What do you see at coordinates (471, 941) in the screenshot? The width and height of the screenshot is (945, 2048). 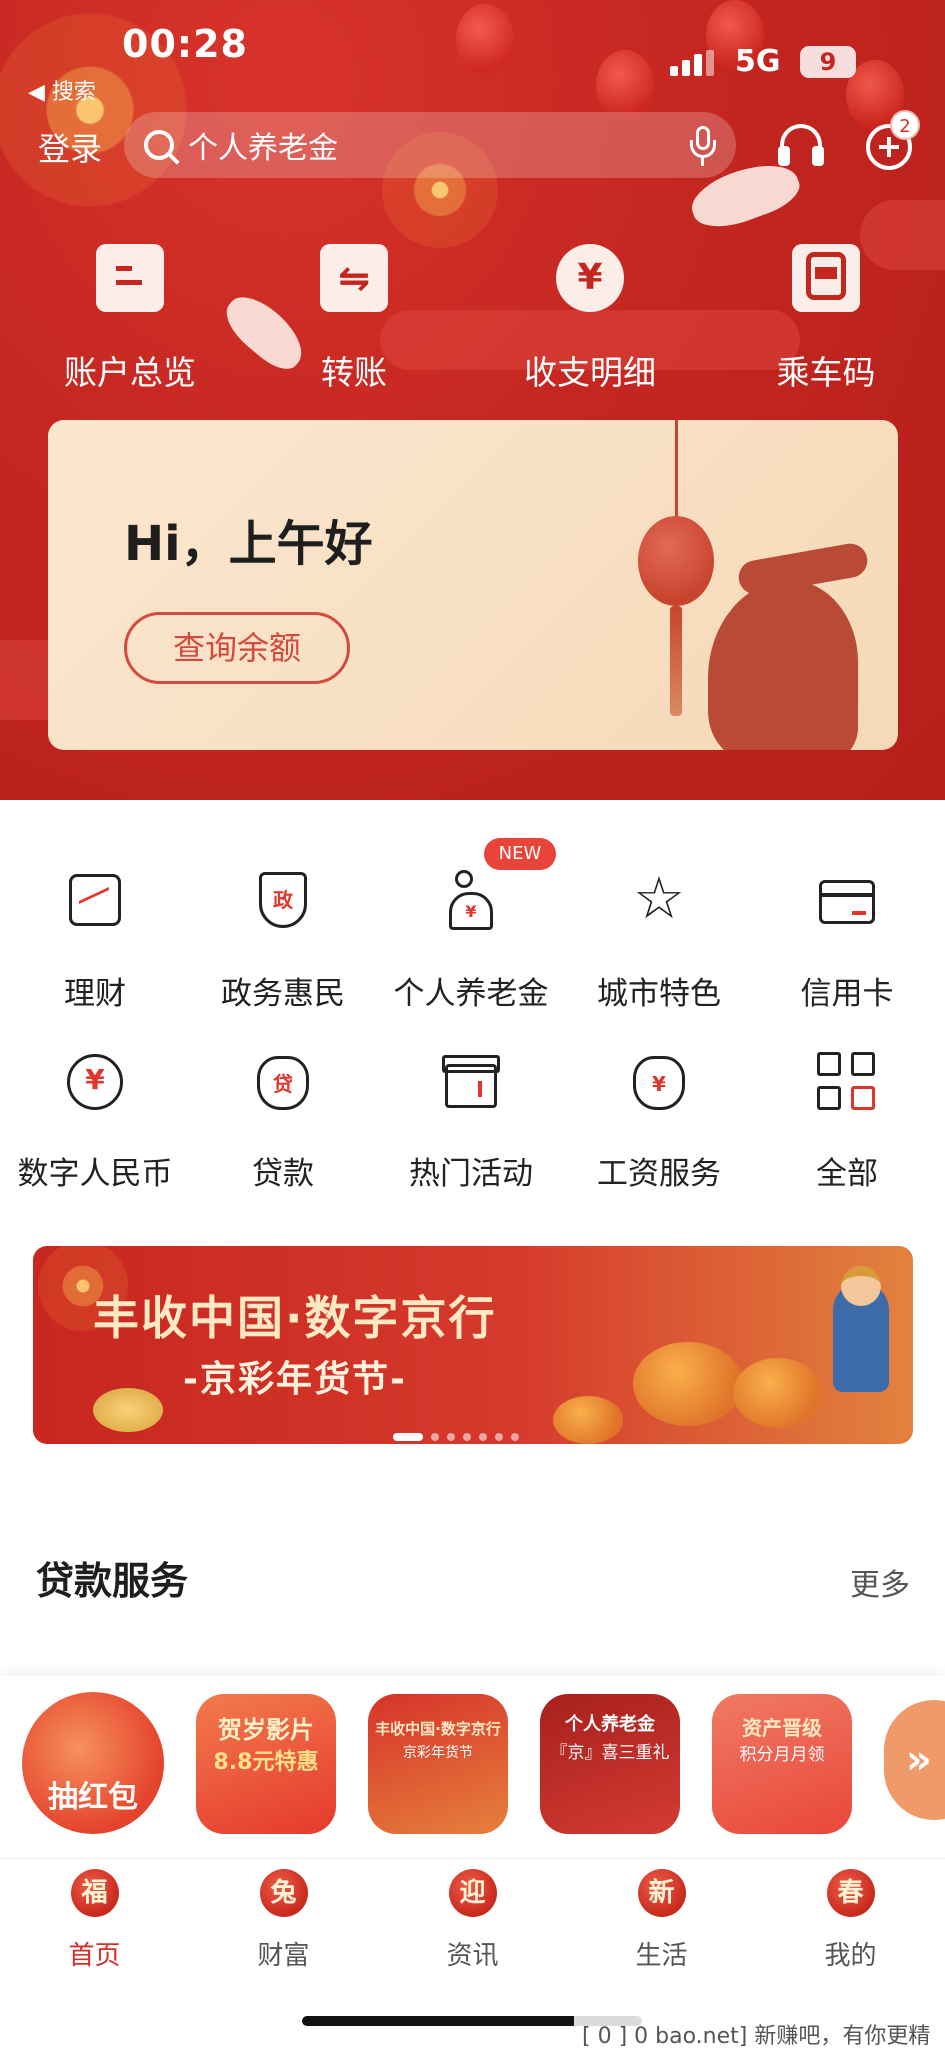 I see `service-pension: ¥ 个人养老金` at bounding box center [471, 941].